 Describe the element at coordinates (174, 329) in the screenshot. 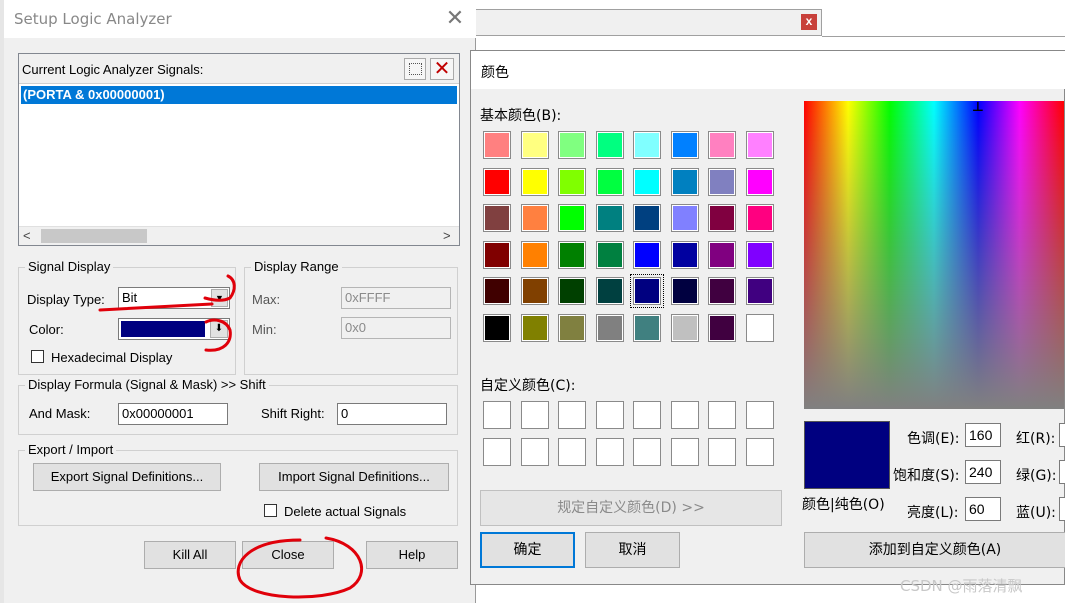

I see `color-picker-field: ⬇` at that location.